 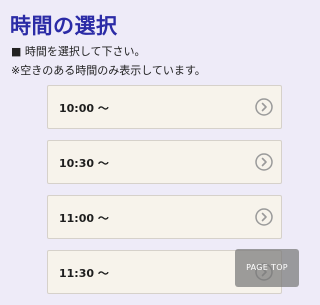 I want to click on time-slot-button: 10:00 ～, so click(x=164, y=107).